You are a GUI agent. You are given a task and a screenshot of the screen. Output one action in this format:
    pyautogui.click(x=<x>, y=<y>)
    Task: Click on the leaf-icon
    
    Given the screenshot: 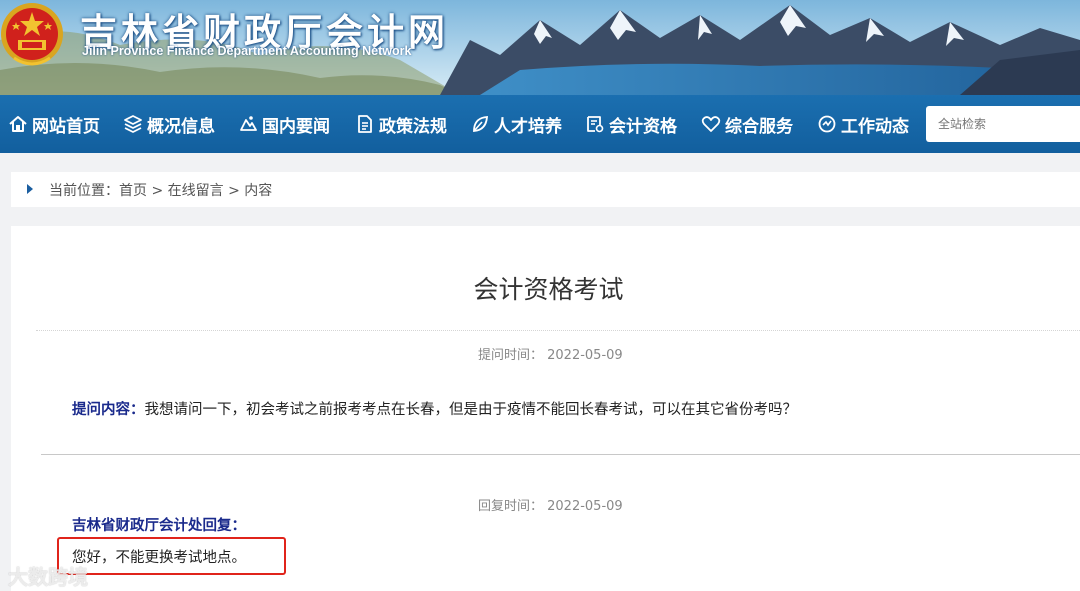 What is the action you would take?
    pyautogui.click(x=480, y=124)
    